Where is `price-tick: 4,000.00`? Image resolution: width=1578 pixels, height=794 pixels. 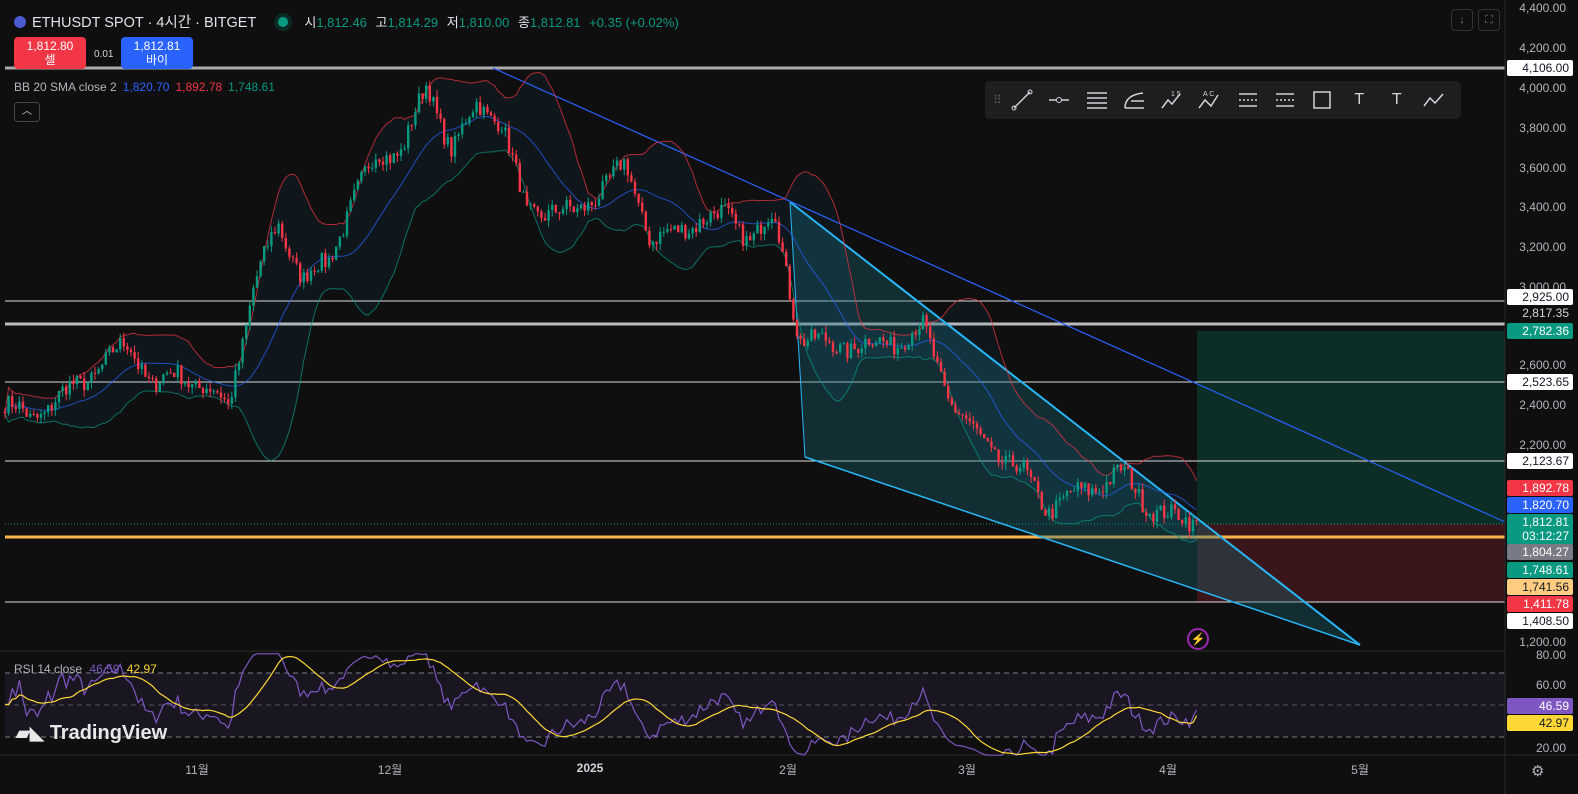 price-tick: 4,000.00 is located at coordinates (1542, 88).